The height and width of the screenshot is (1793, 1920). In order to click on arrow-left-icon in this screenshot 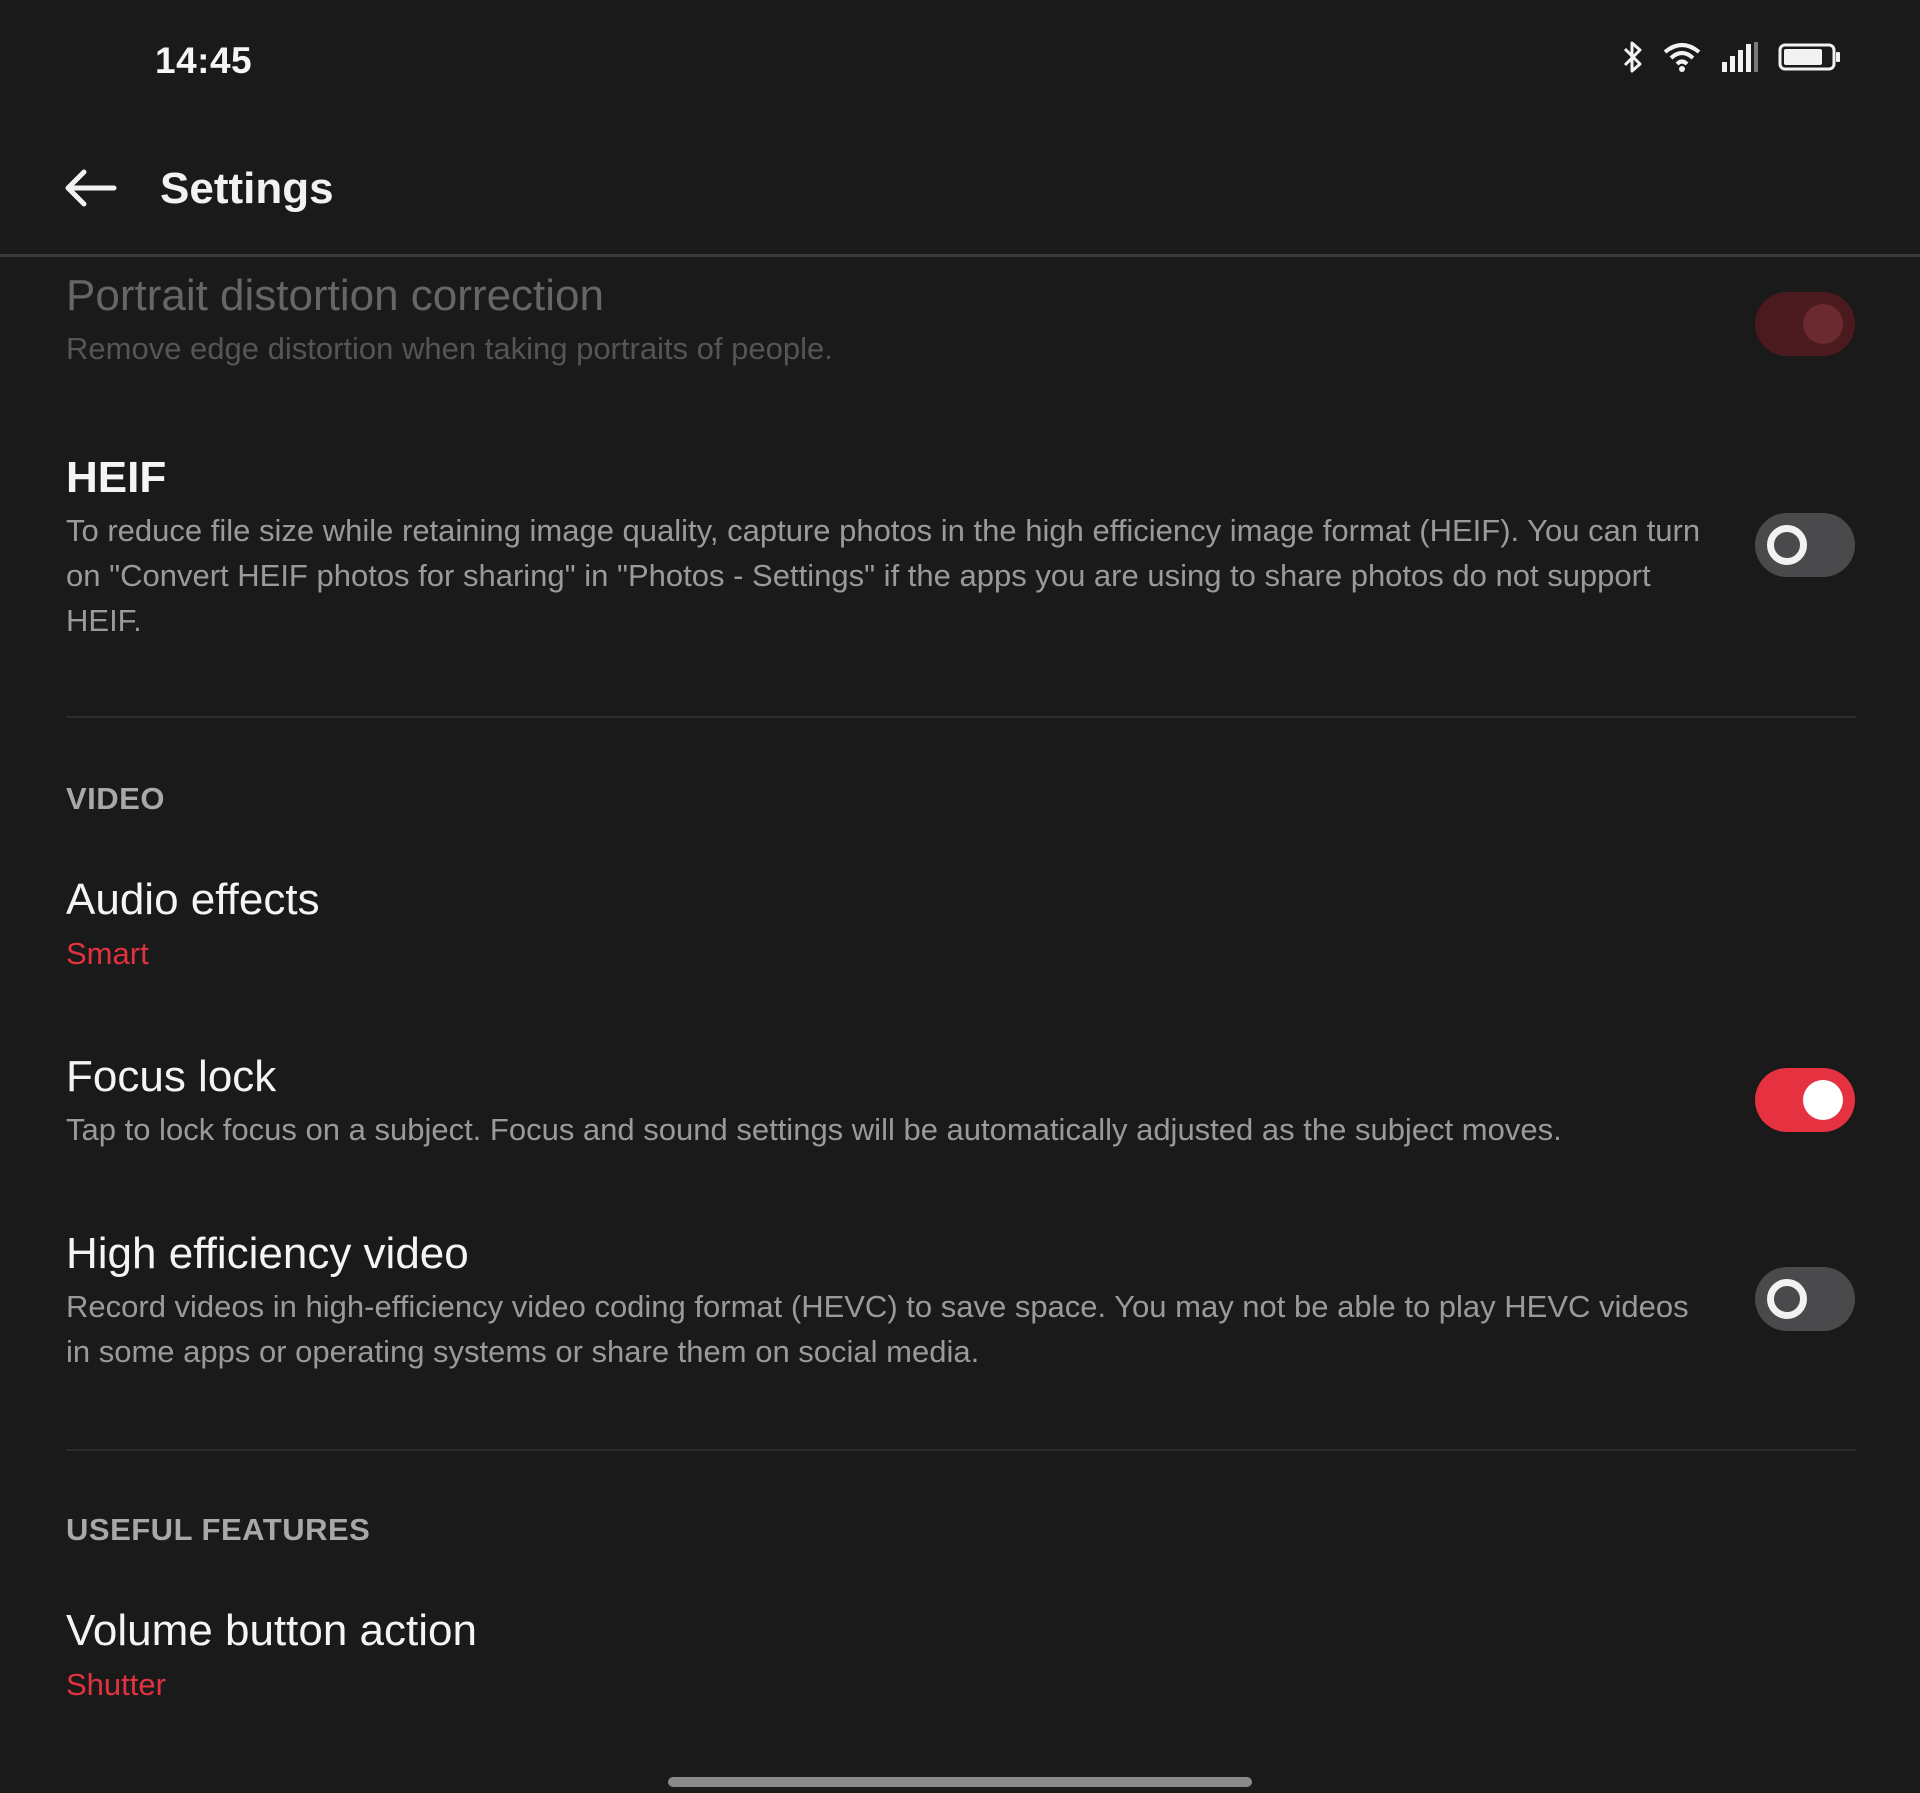, I will do `click(90, 190)`.